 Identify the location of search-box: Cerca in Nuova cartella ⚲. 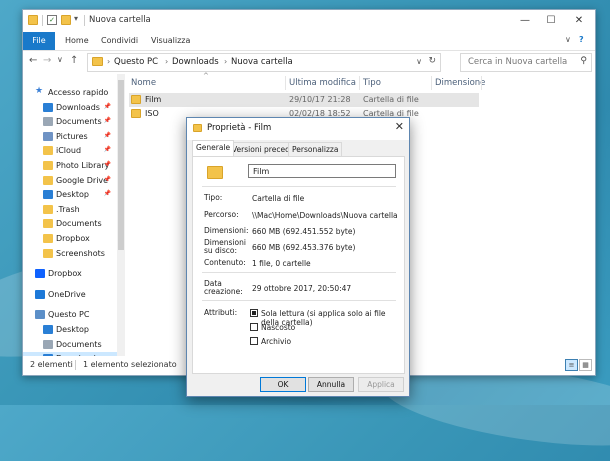
(526, 62).